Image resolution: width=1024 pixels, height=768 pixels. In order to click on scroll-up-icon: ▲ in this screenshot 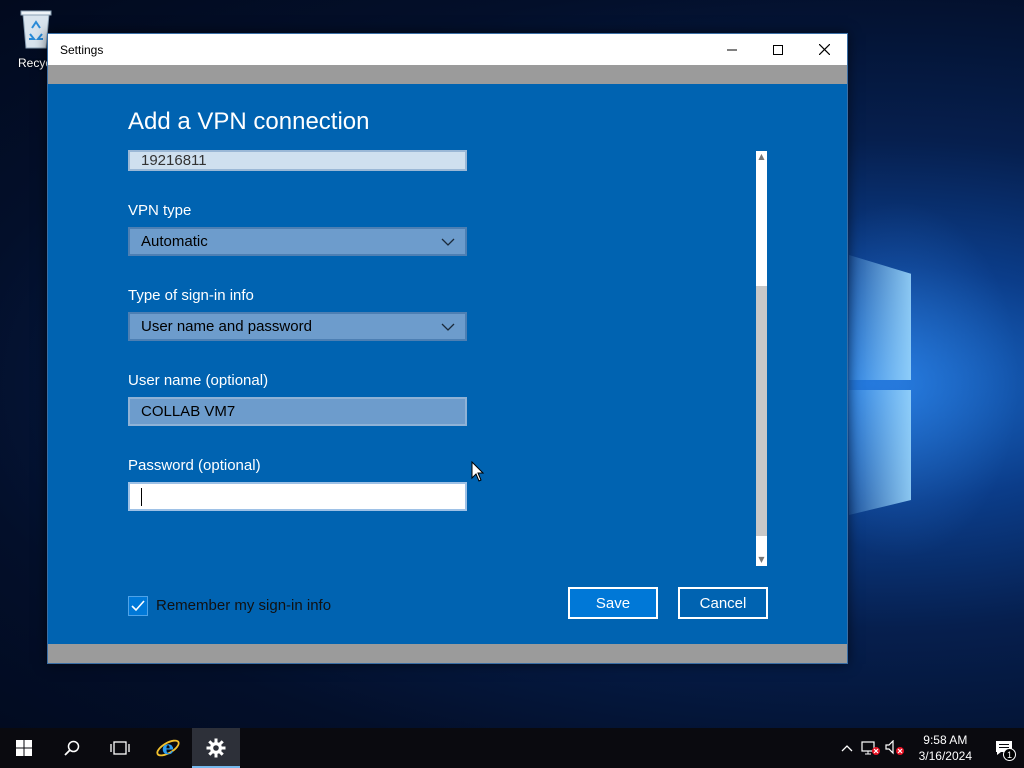, I will do `click(761, 157)`.